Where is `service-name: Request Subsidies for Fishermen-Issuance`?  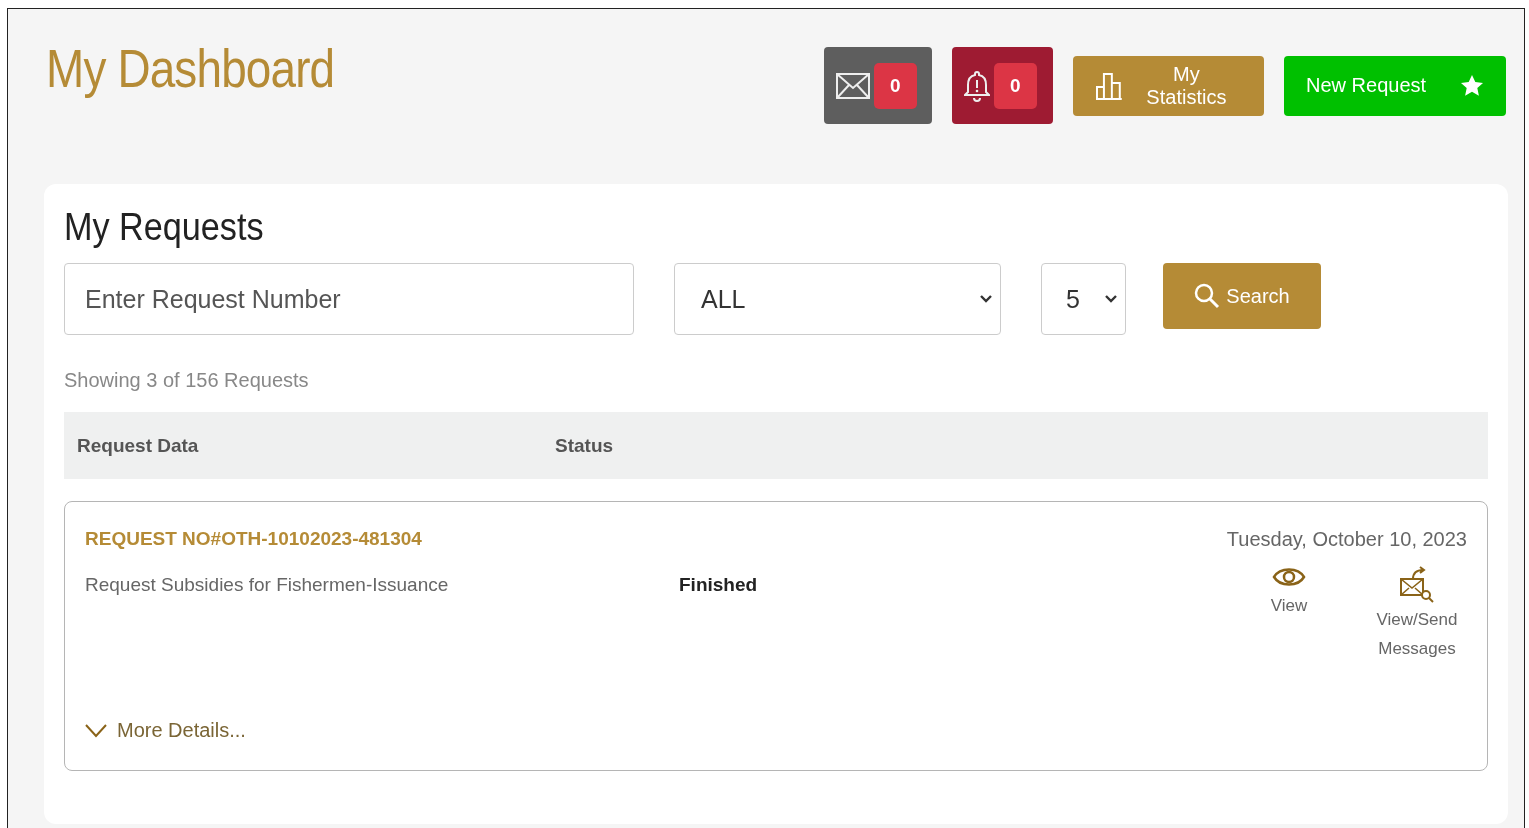 service-name: Request Subsidies for Fishermen-Issuance is located at coordinates (267, 585).